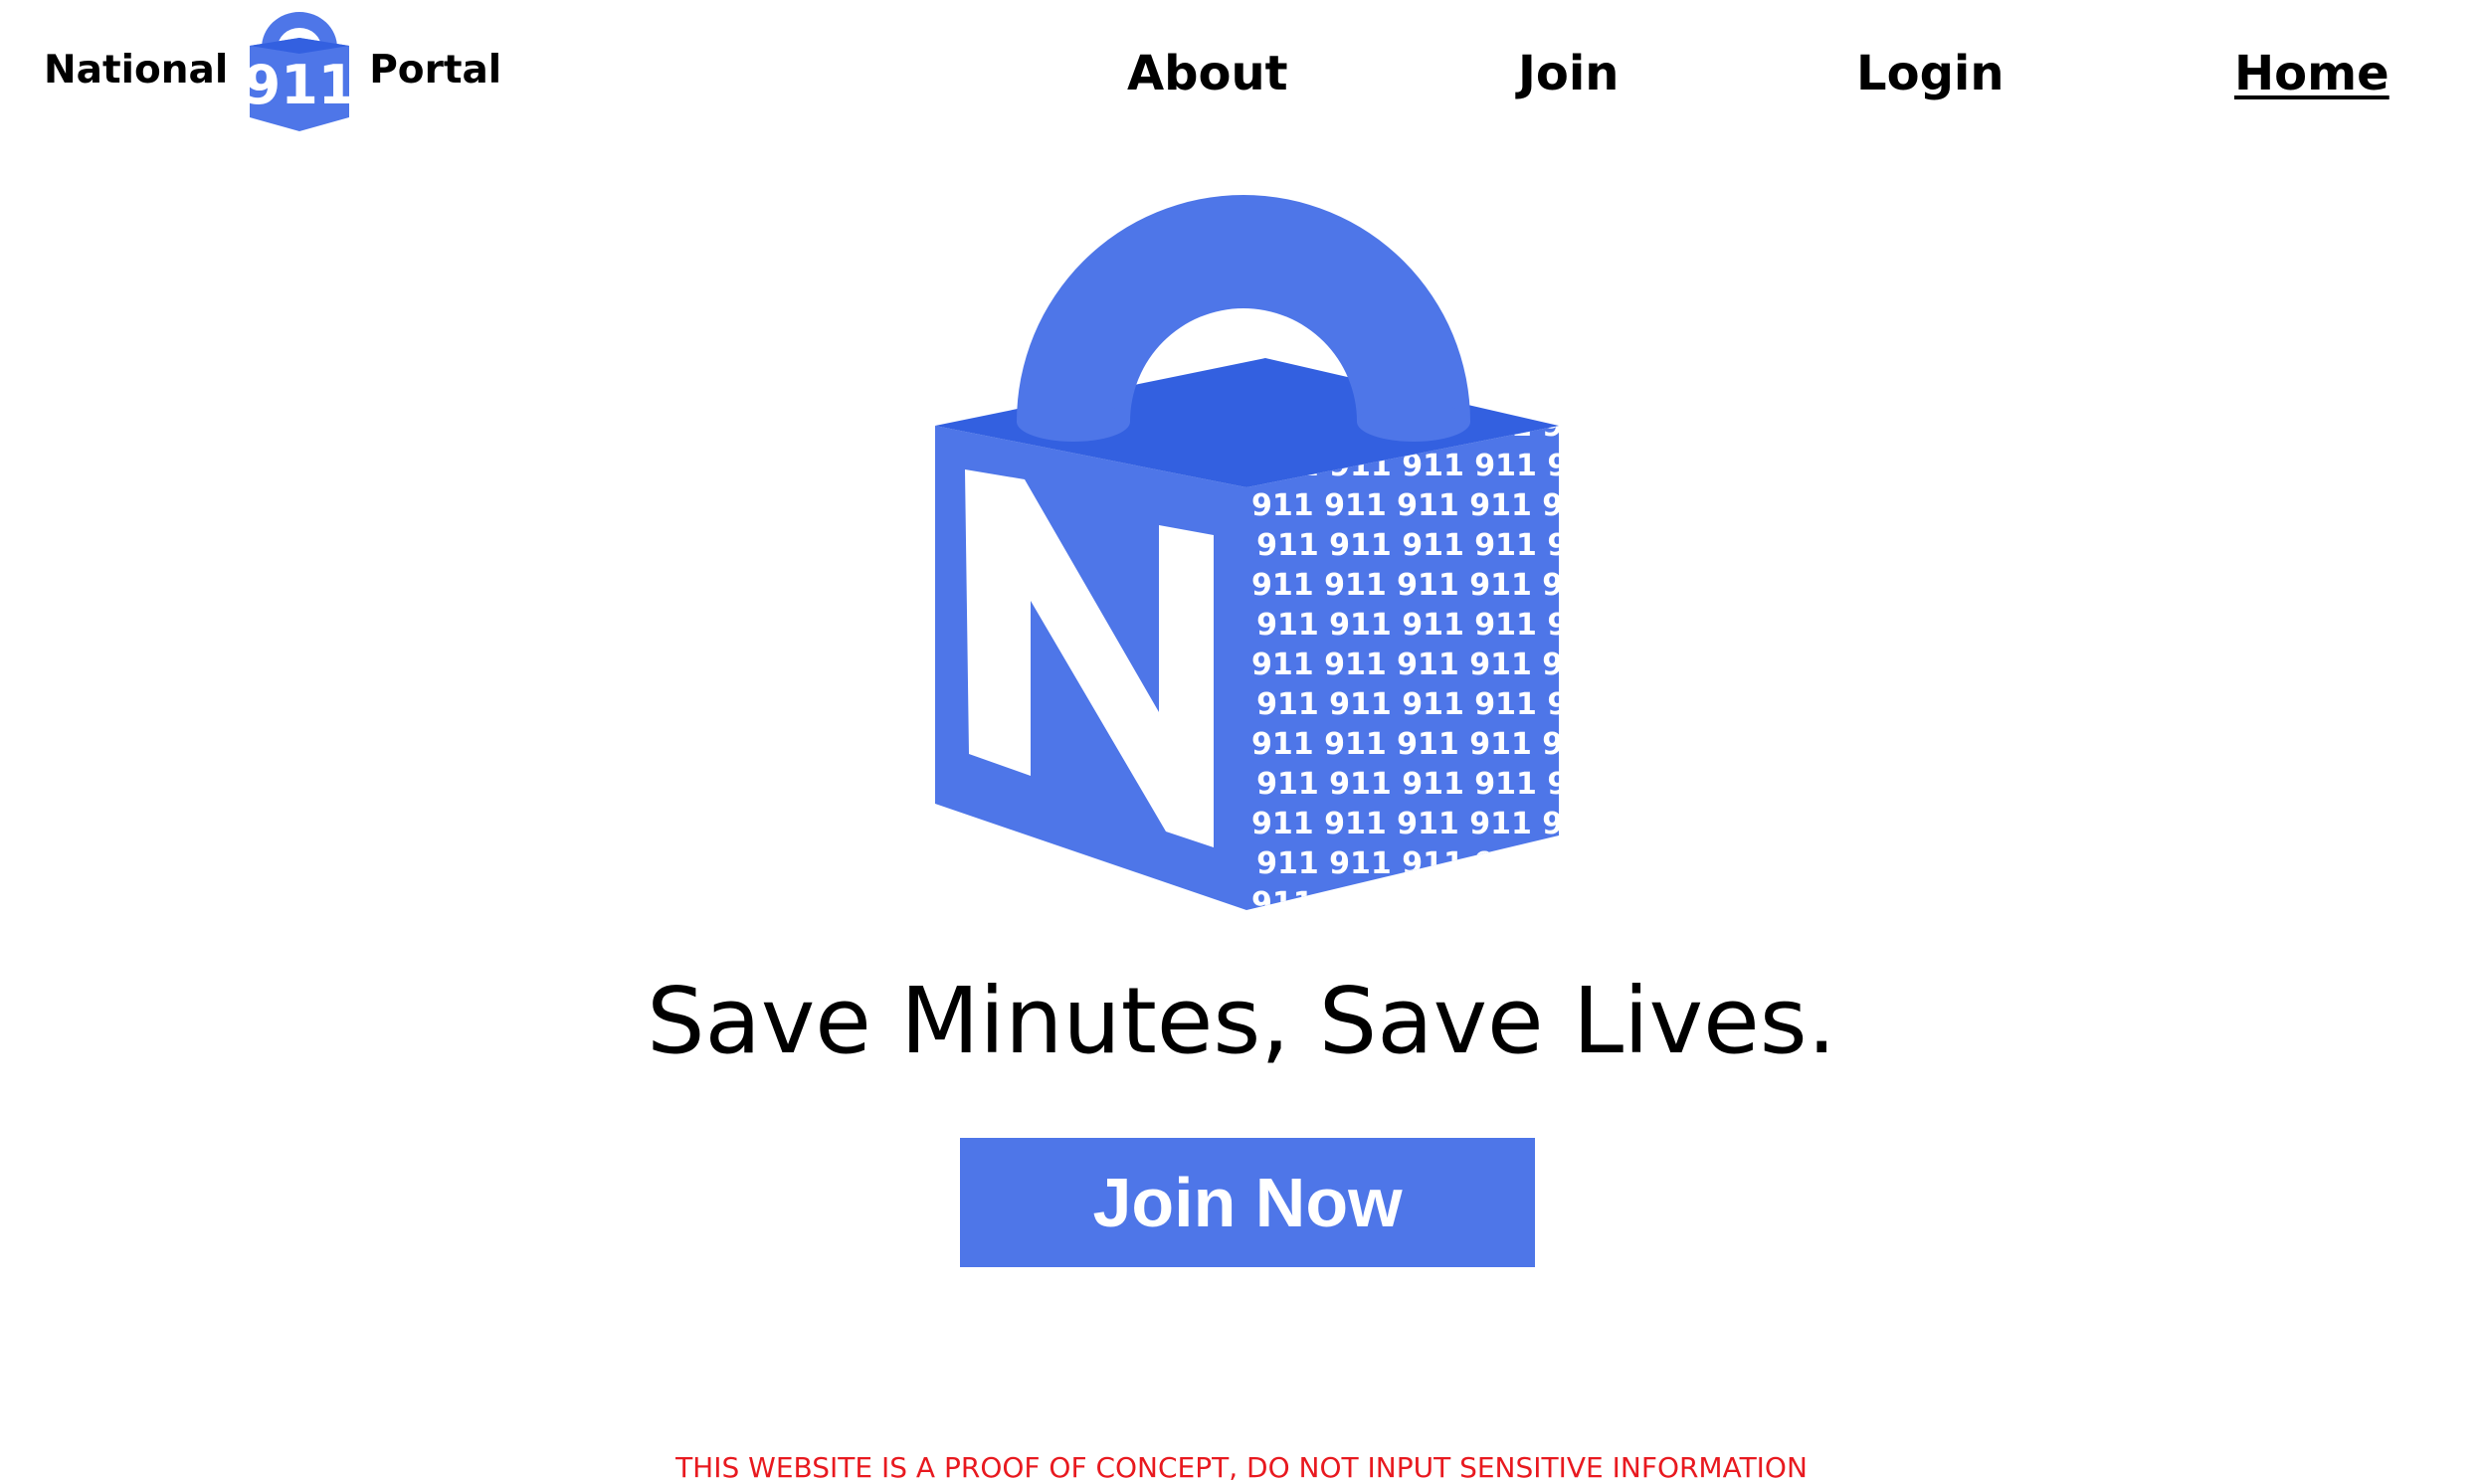  Describe the element at coordinates (1930, 73) in the screenshot. I see `nav-link-login: Login` at that location.